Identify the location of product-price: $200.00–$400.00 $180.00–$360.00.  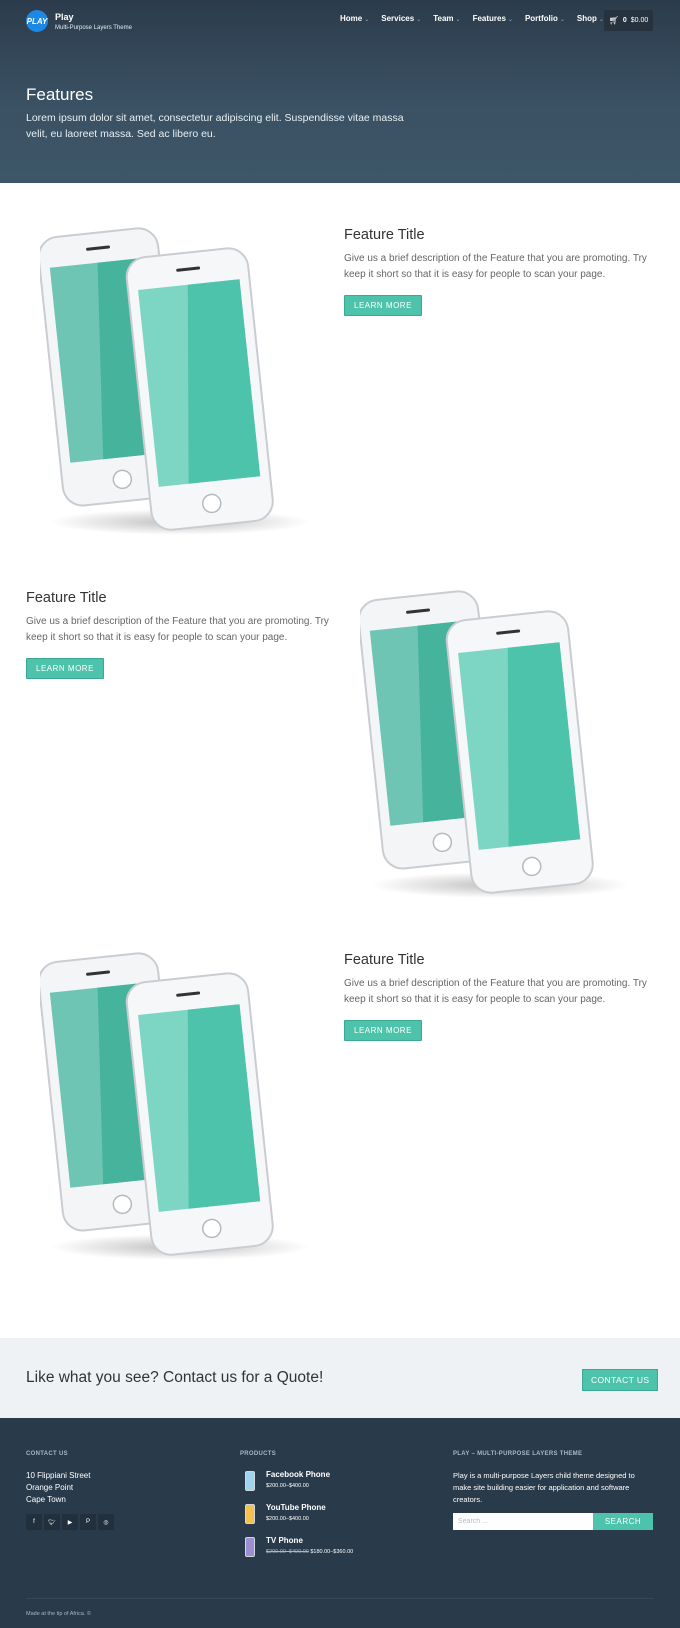
(309, 1552).